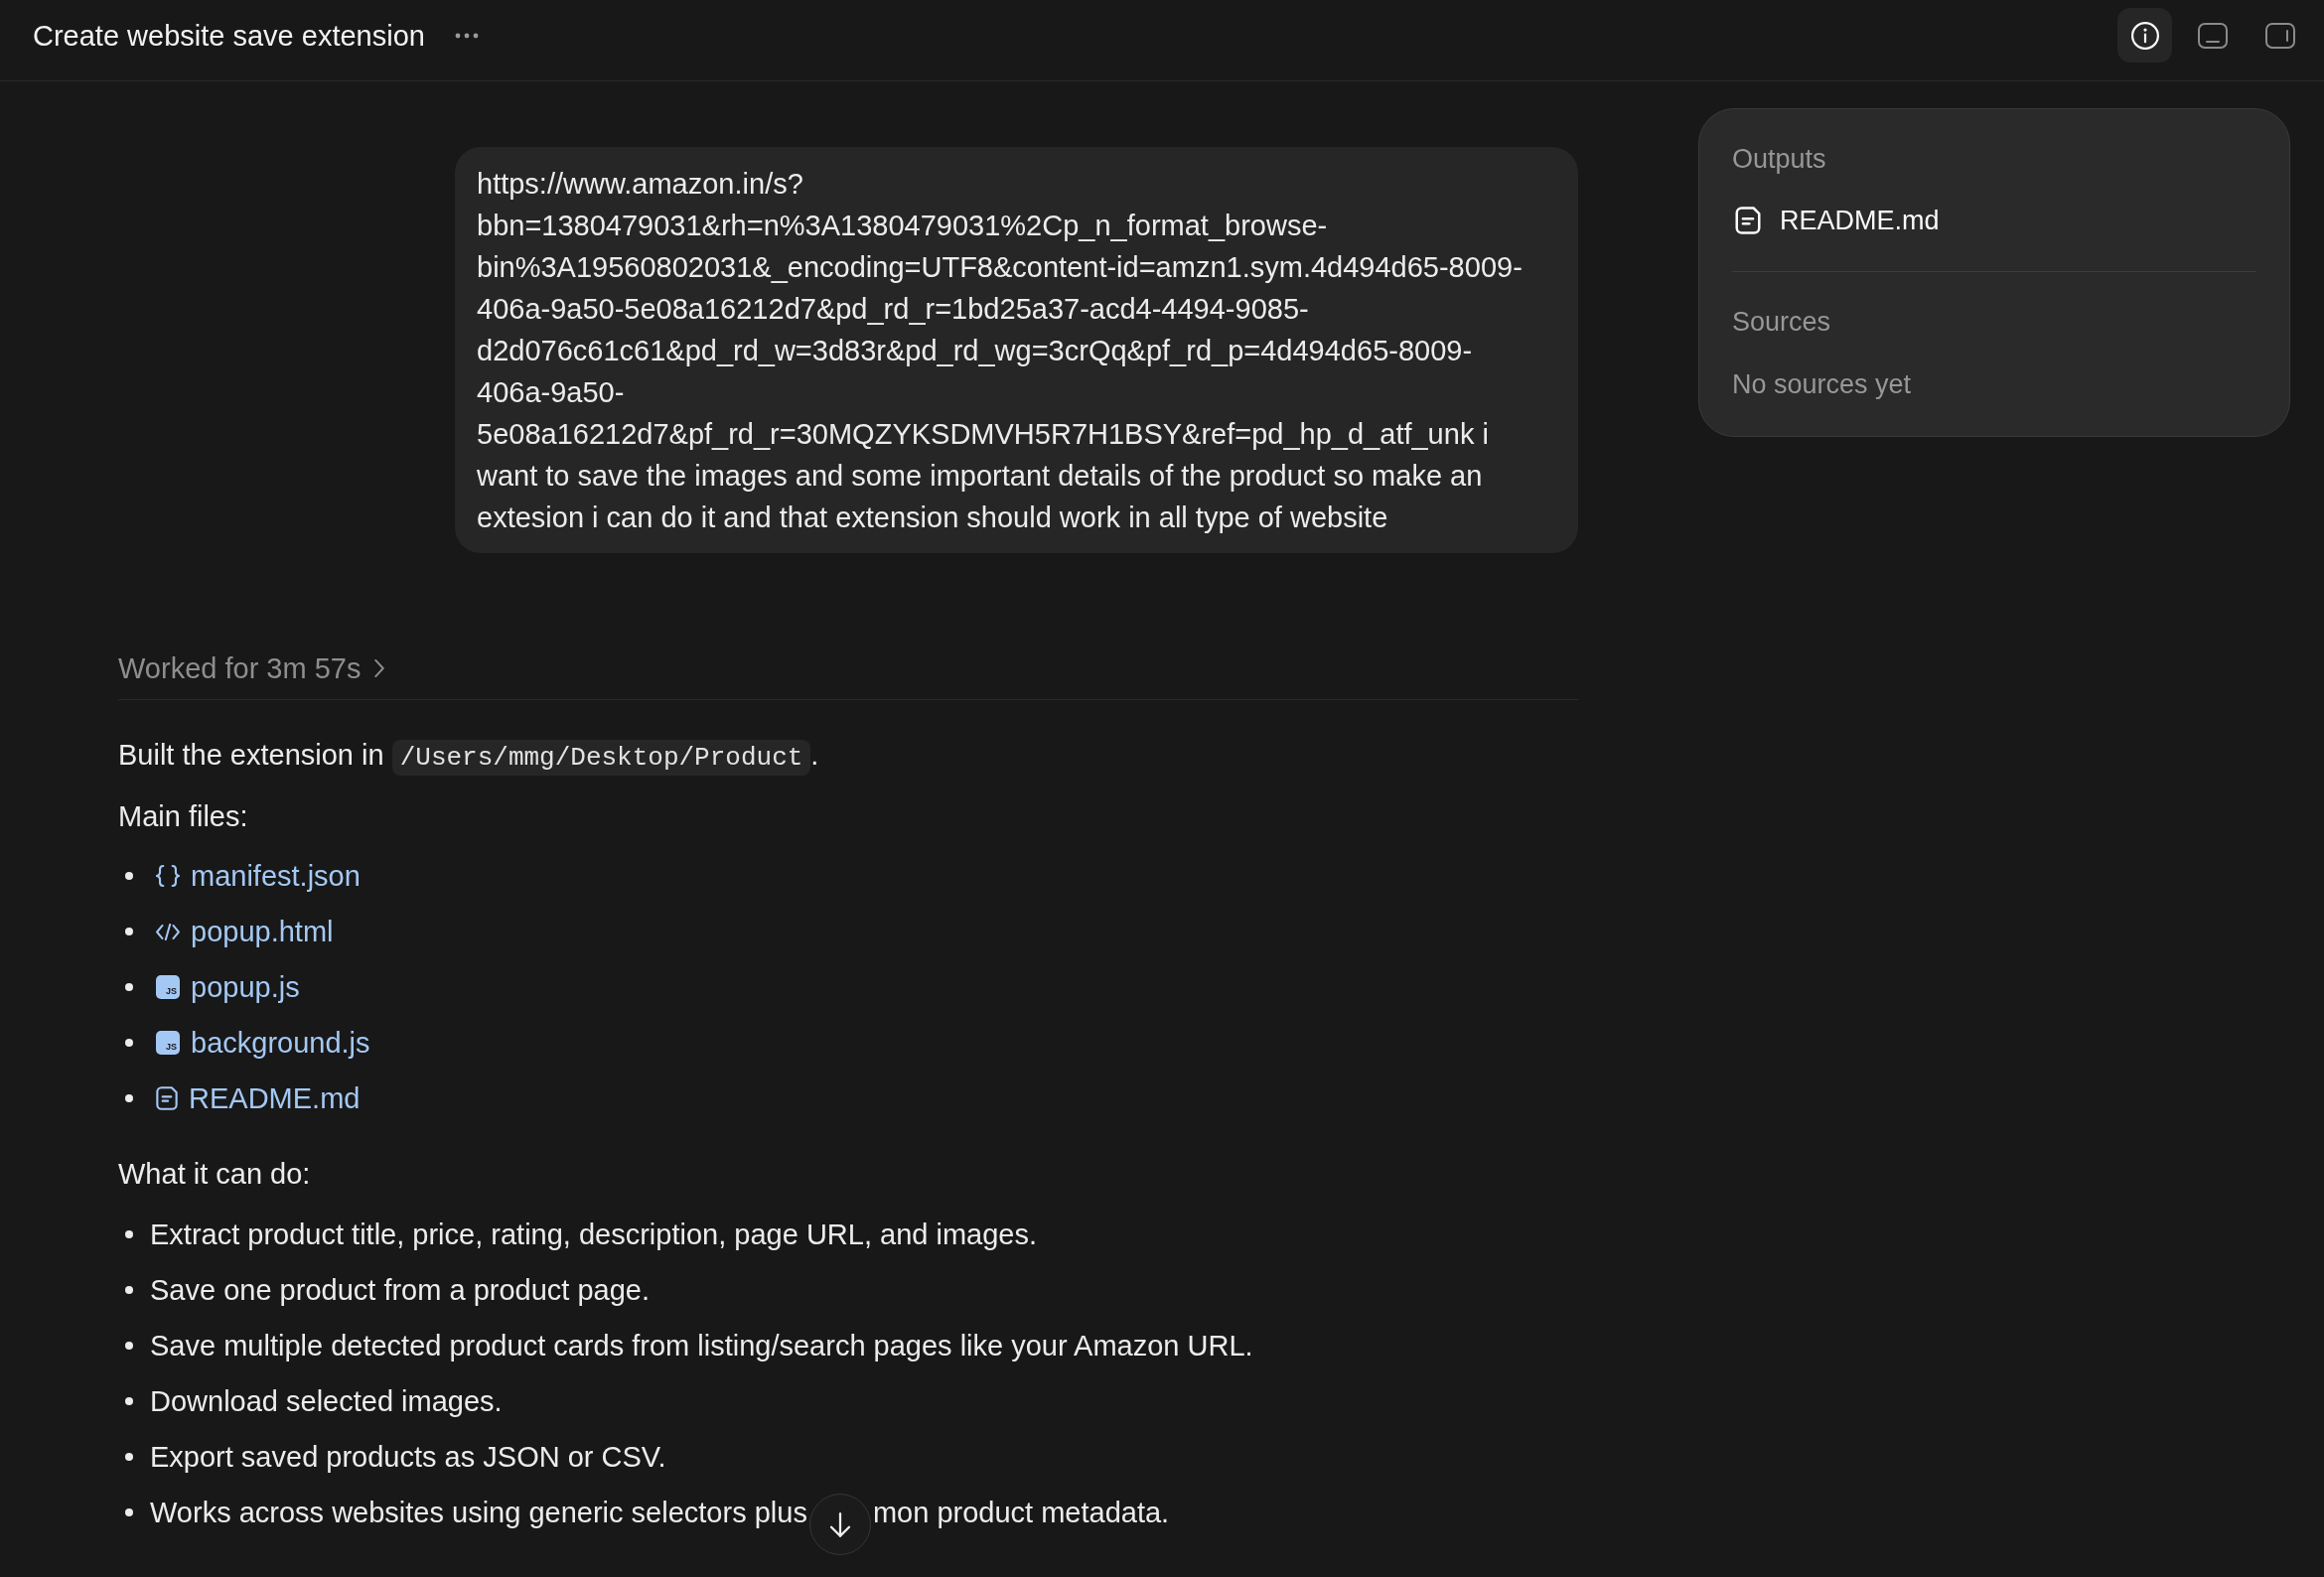  I want to click on file-link: README.md, so click(275, 1098).